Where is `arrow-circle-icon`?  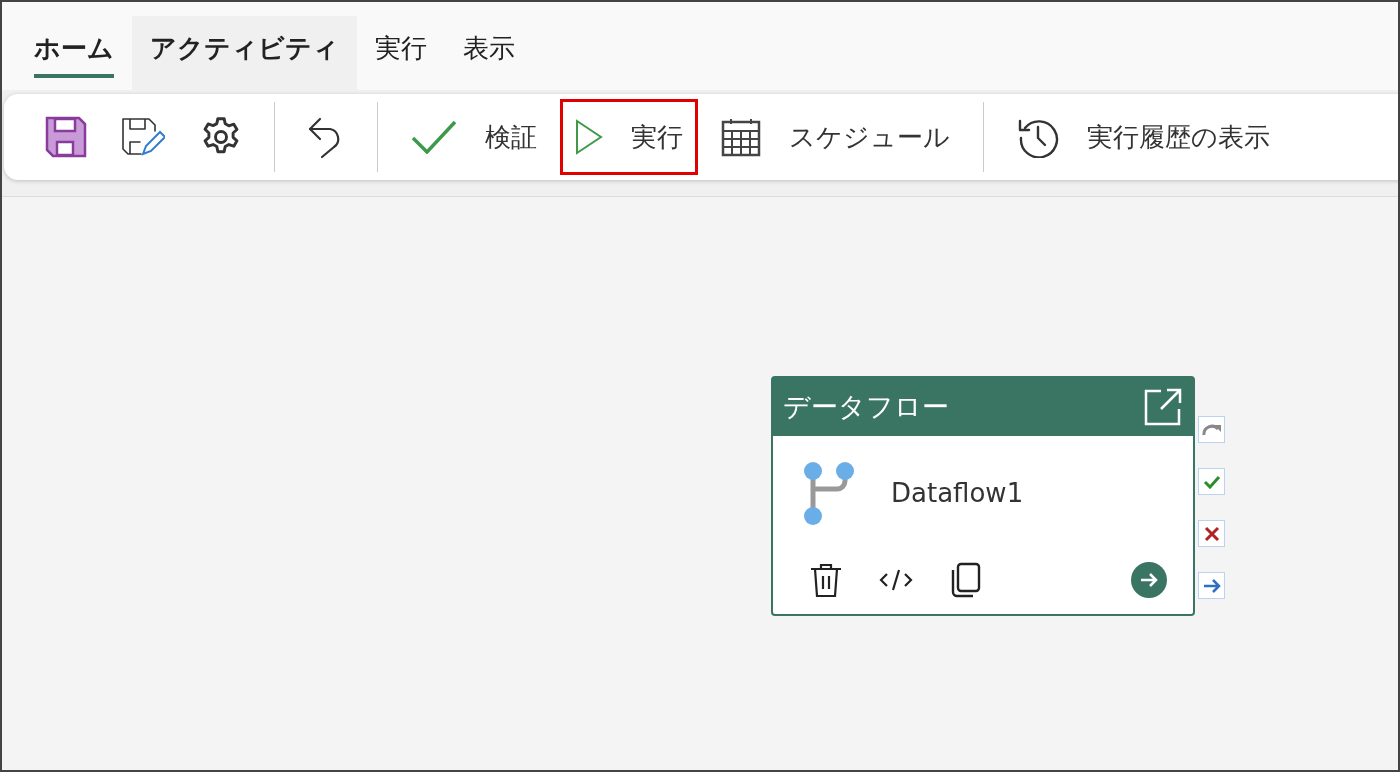
arrow-circle-icon is located at coordinates (1149, 580).